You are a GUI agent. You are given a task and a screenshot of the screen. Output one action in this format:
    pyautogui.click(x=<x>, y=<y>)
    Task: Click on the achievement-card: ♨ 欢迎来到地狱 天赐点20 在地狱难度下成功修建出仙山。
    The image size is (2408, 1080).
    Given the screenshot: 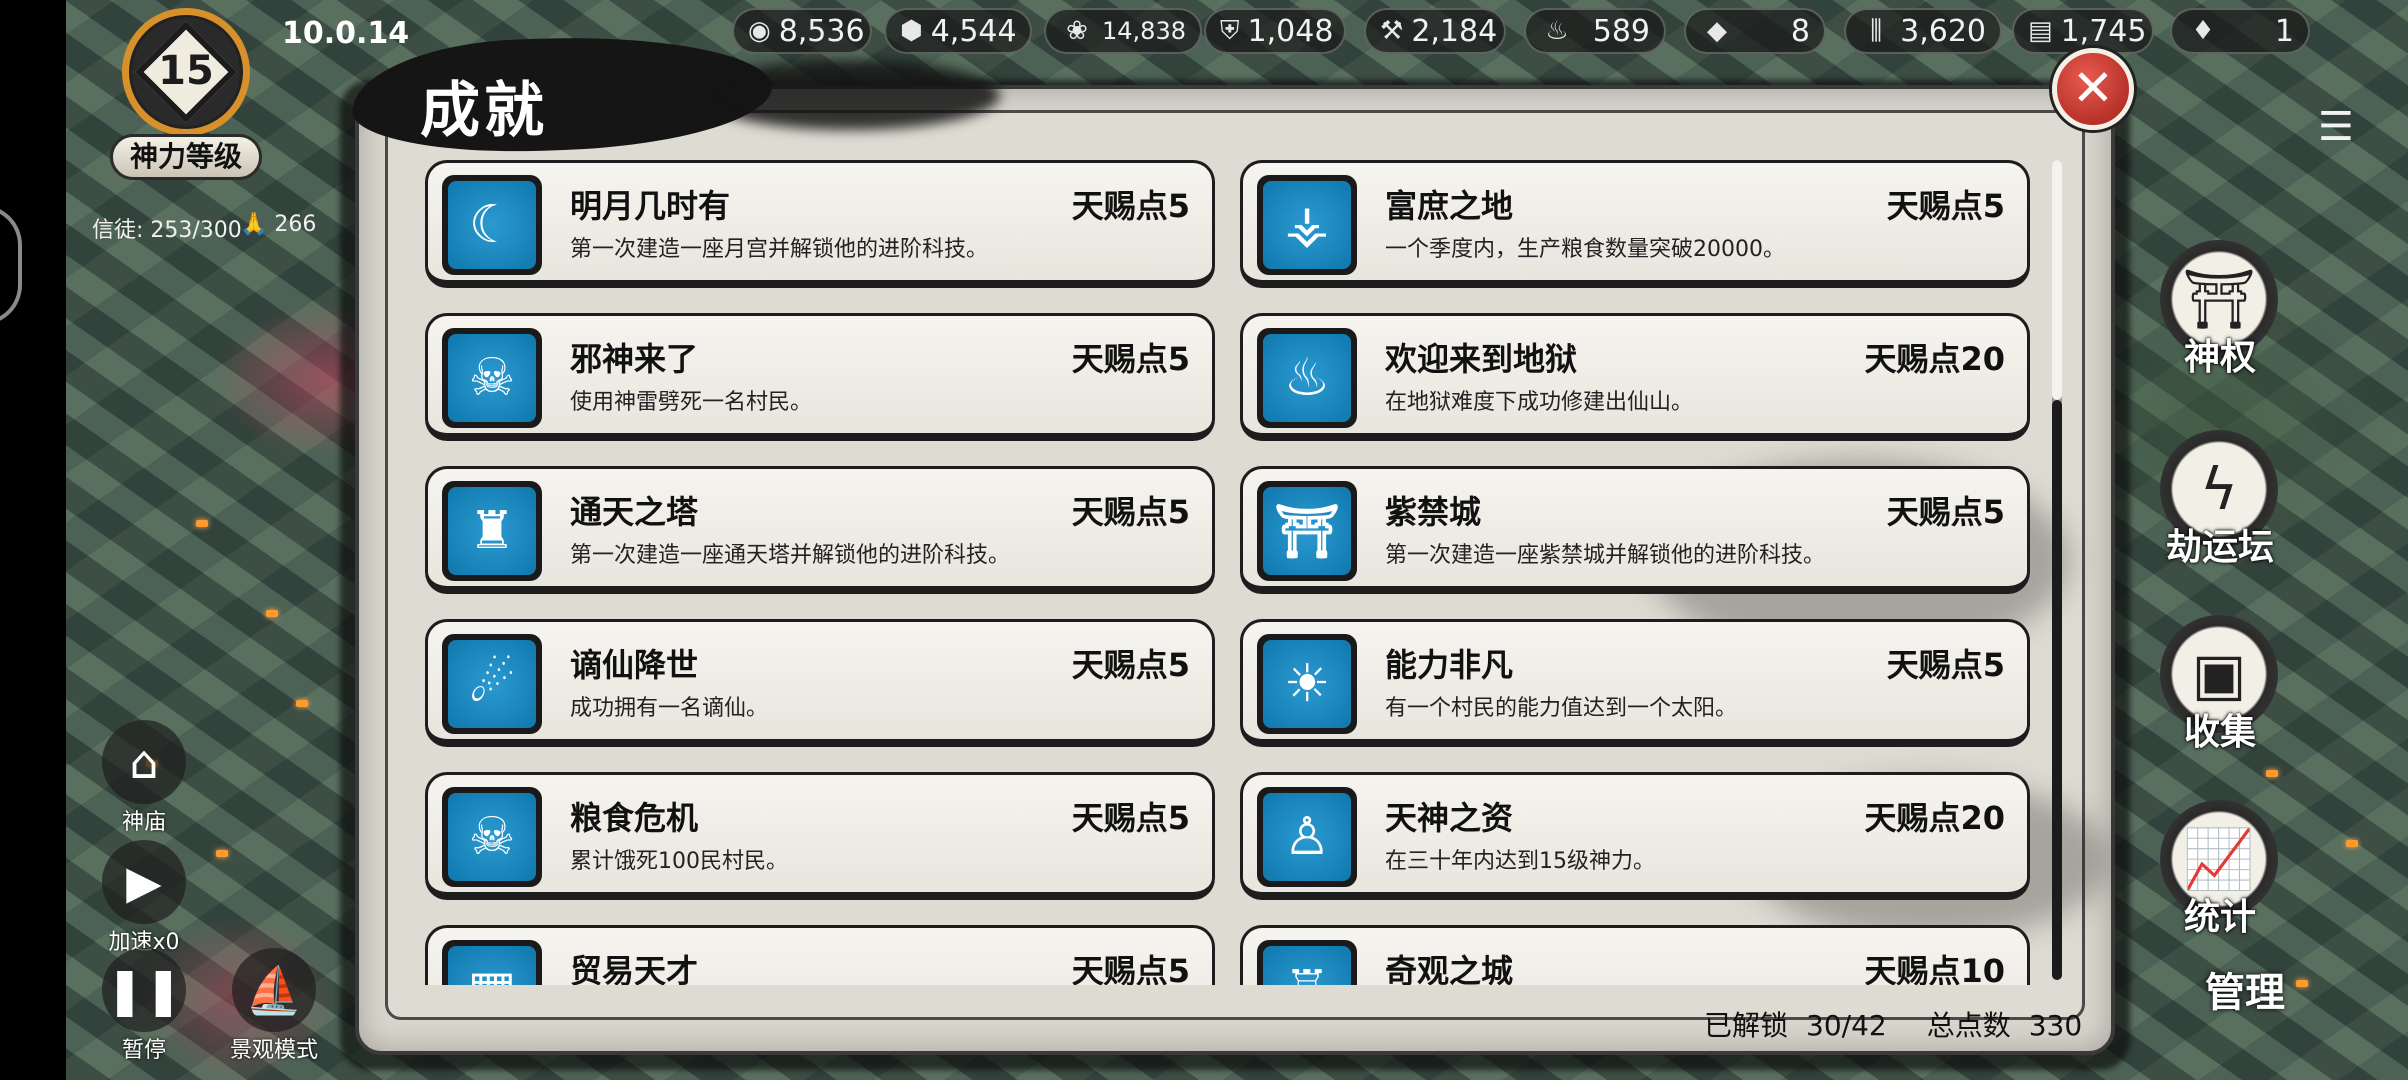 What is the action you would take?
    pyautogui.click(x=1635, y=377)
    